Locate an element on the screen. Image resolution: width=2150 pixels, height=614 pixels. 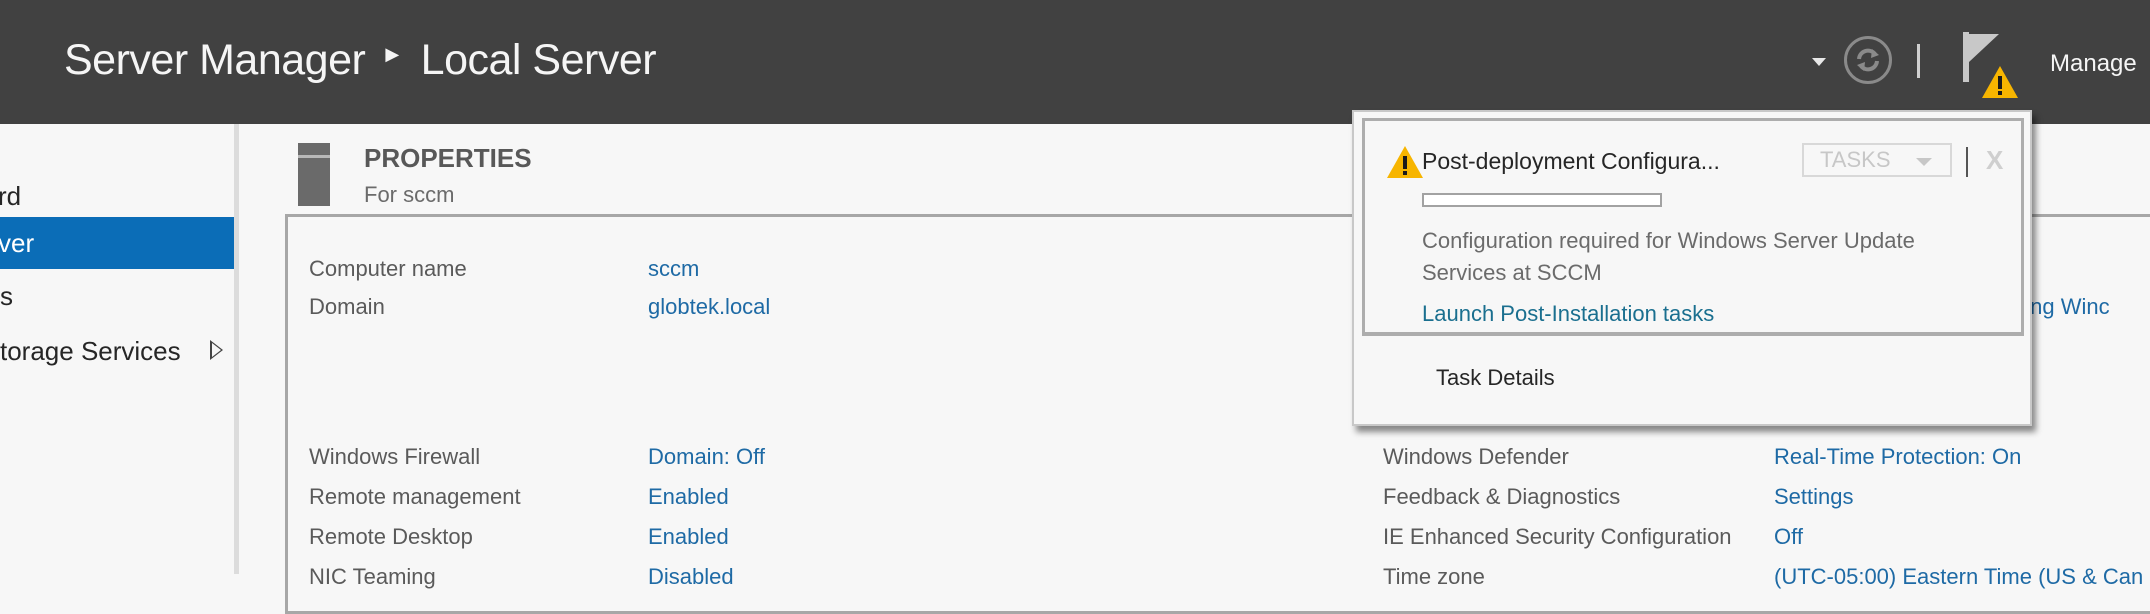
expand-arrow-icon is located at coordinates (216, 350).